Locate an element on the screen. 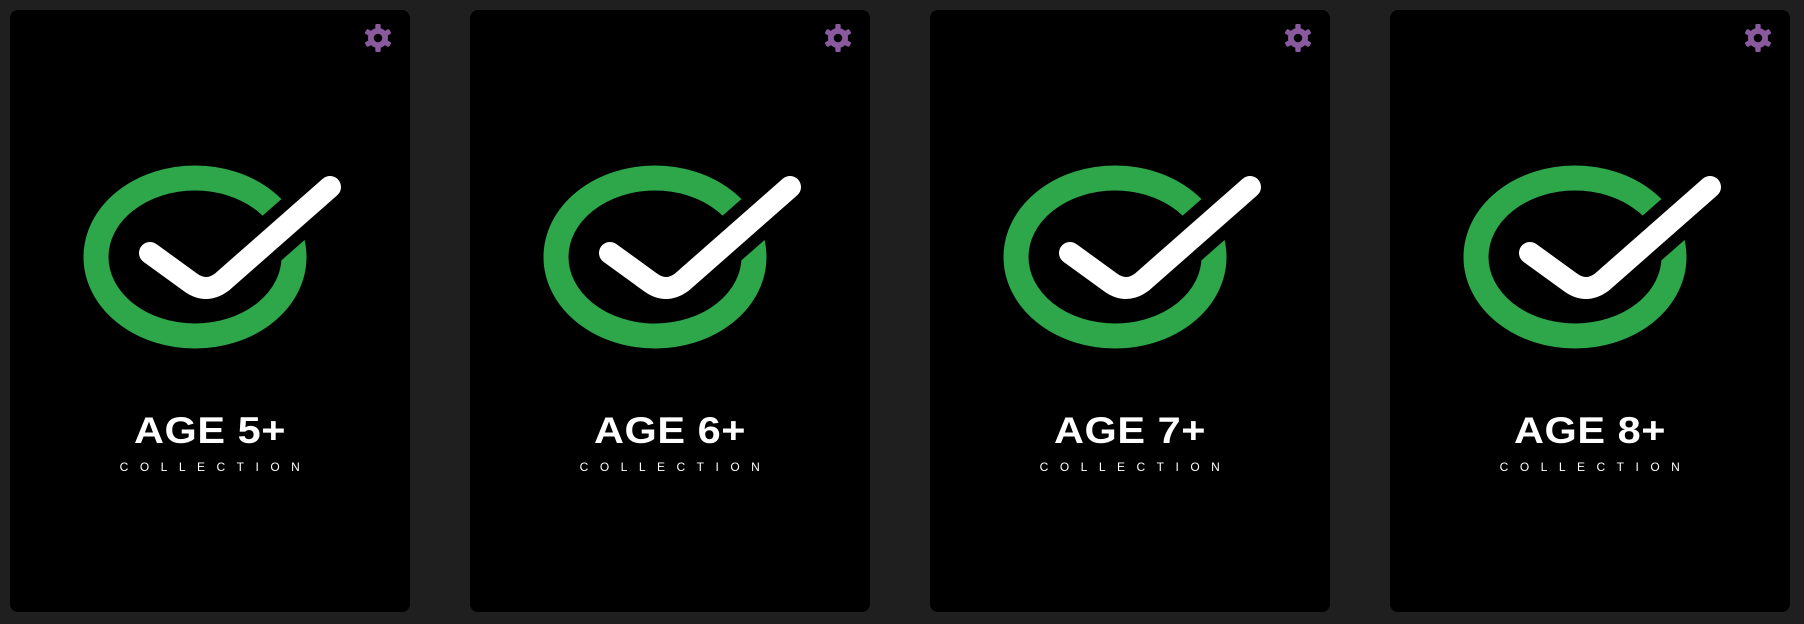 Image resolution: width=1804 pixels, height=624 pixels. card-title: AGE 5+ is located at coordinates (210, 430).